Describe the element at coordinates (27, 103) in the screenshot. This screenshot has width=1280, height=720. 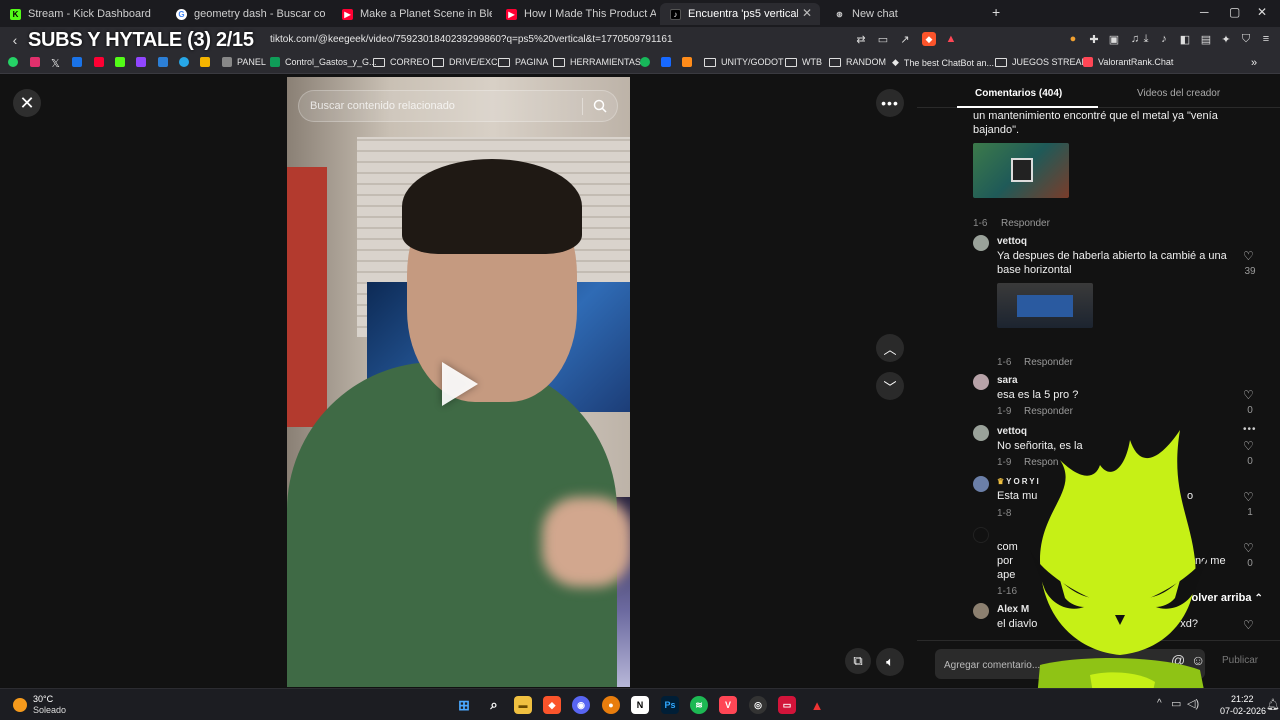
I see `close-video-button: ✕` at that location.